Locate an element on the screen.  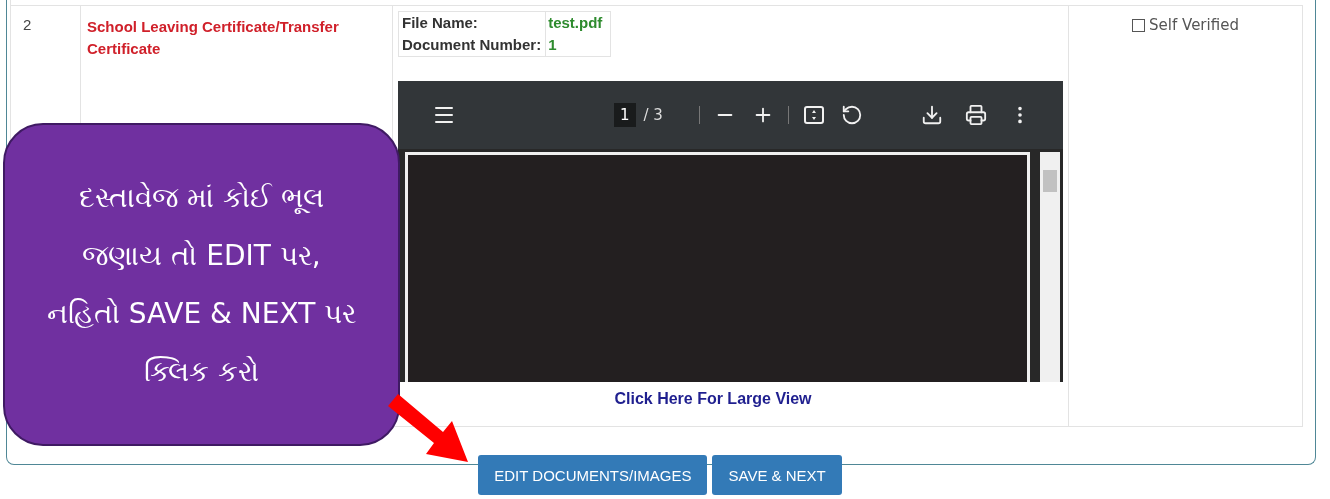
field-value: 1 is located at coordinates (578, 45).